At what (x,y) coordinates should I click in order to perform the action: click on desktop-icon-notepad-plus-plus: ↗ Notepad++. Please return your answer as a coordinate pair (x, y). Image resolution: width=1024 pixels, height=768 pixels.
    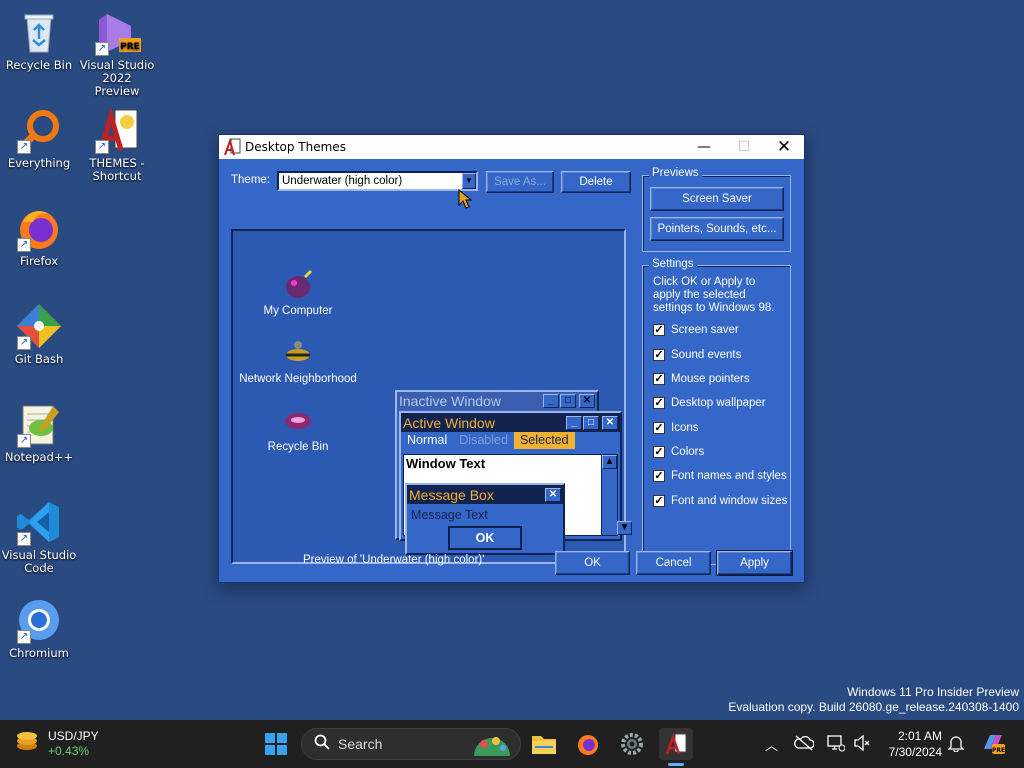
    Looking at the image, I should click on (39, 432).